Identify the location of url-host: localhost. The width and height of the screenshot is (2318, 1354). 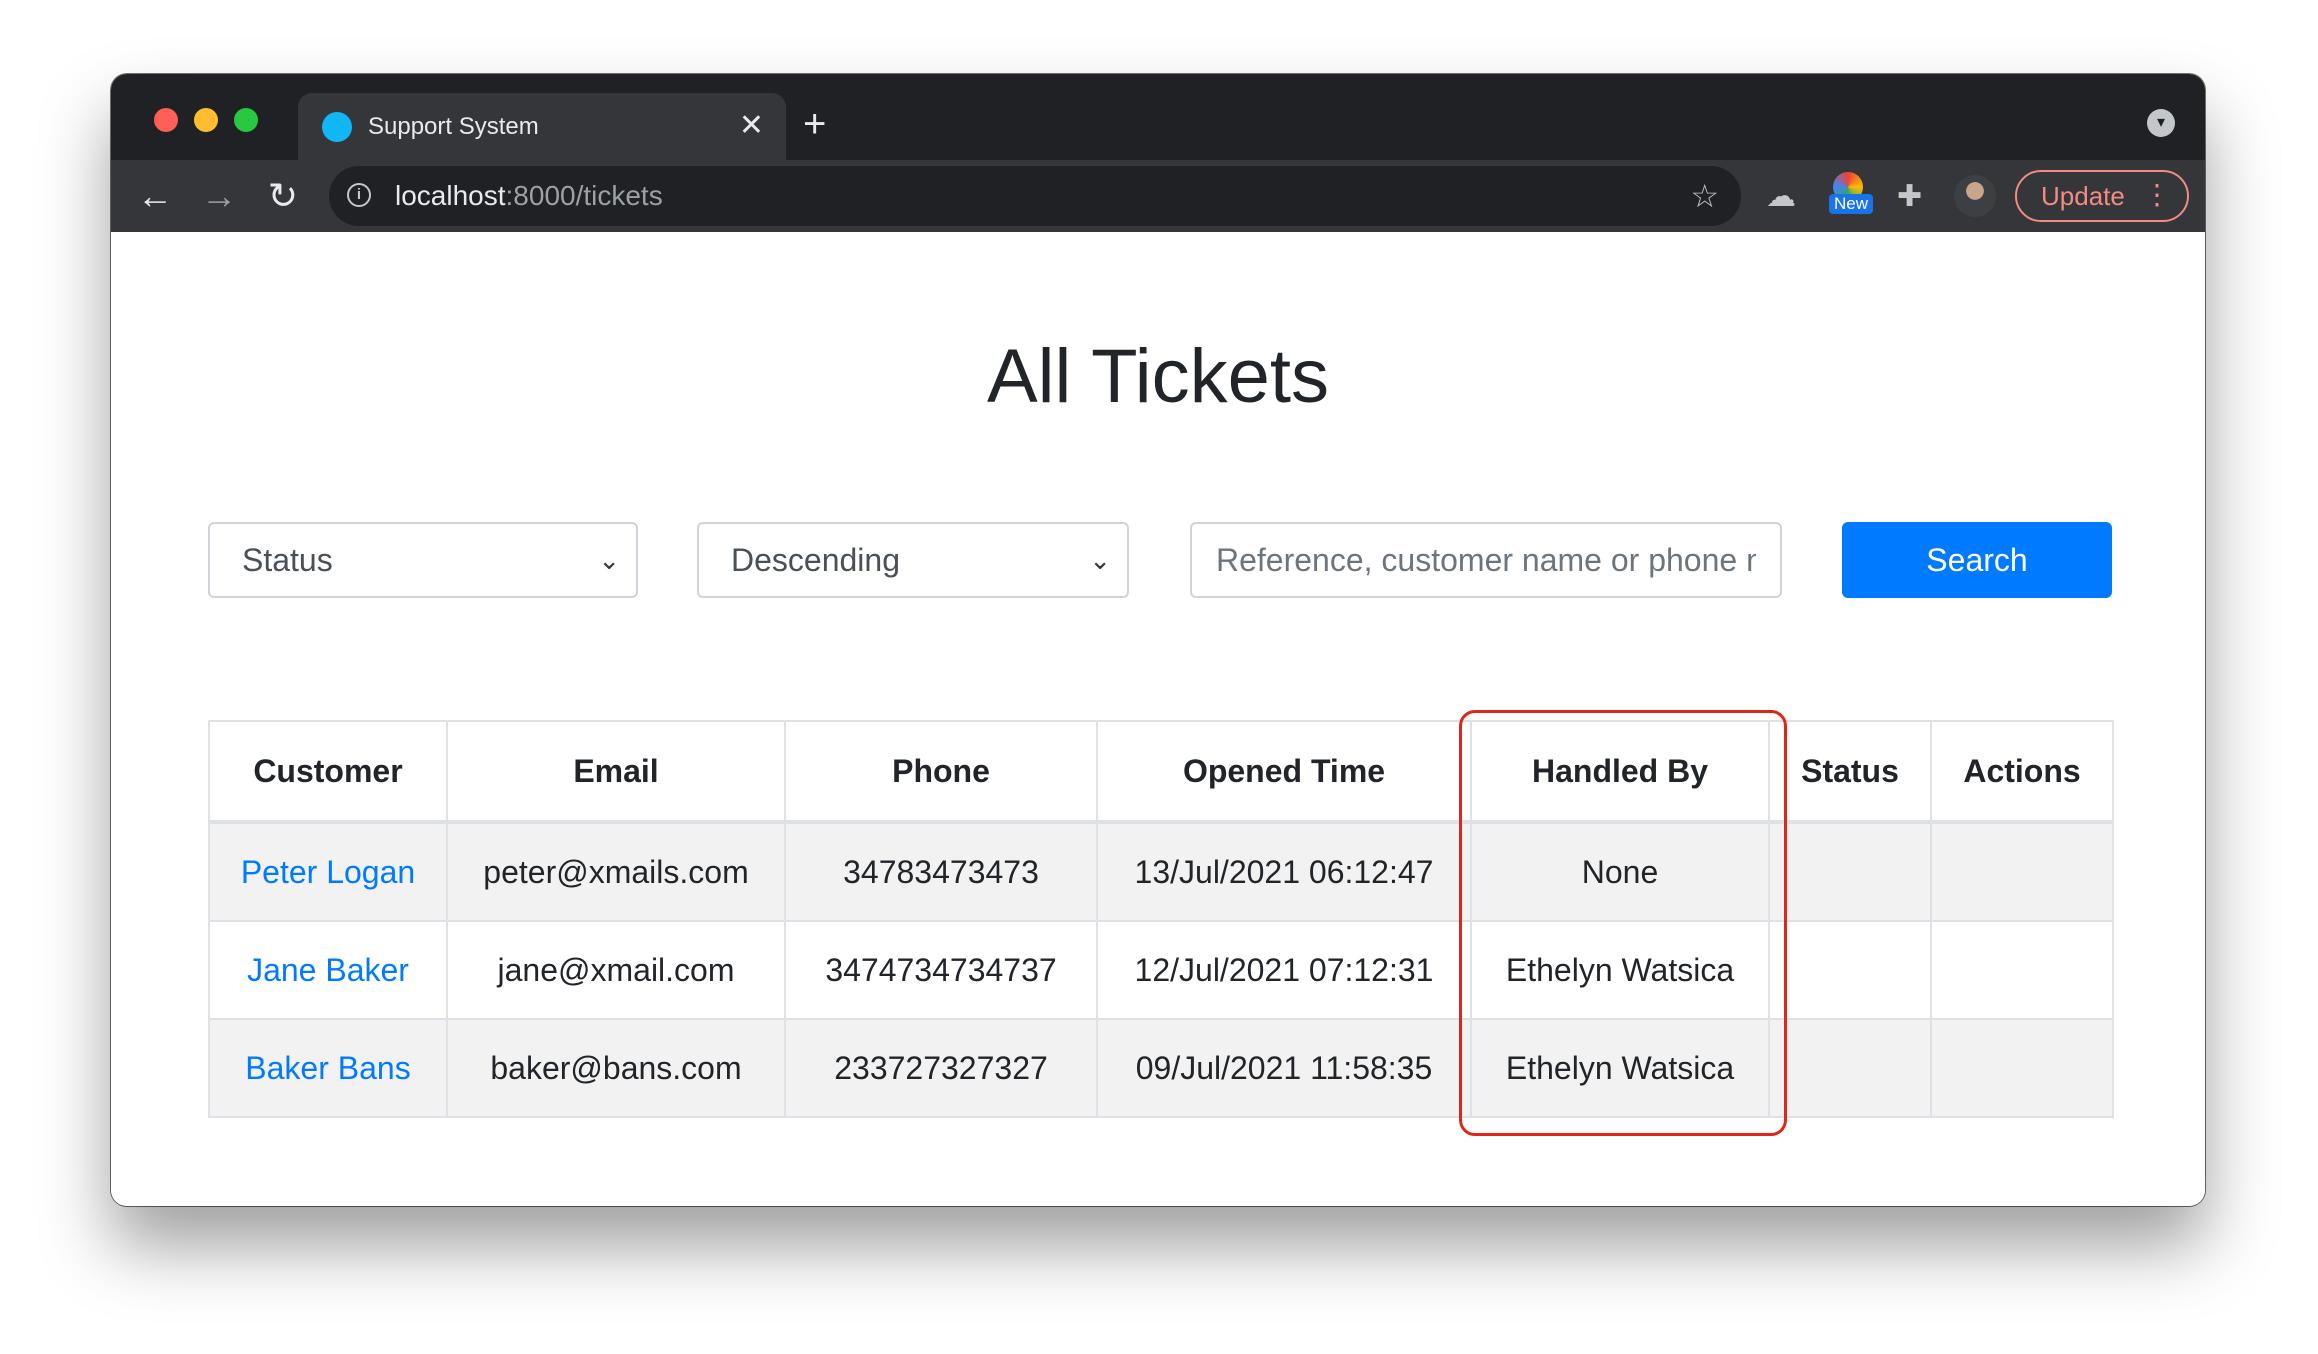
(450, 195).